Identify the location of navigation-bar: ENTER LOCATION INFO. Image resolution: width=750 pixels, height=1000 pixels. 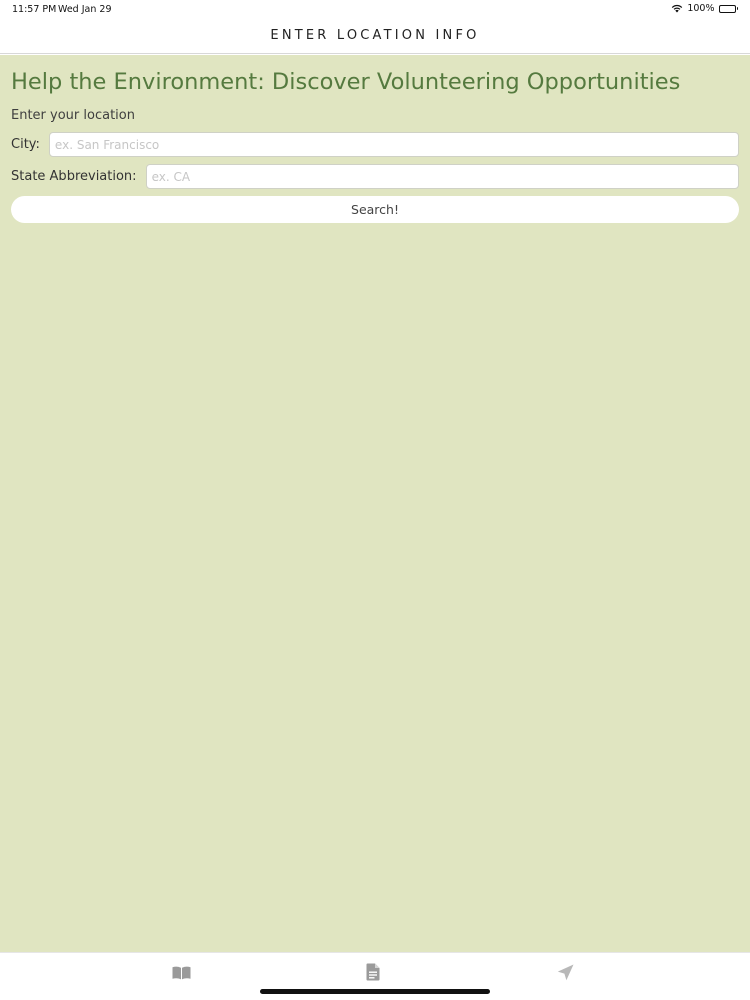
(375, 36).